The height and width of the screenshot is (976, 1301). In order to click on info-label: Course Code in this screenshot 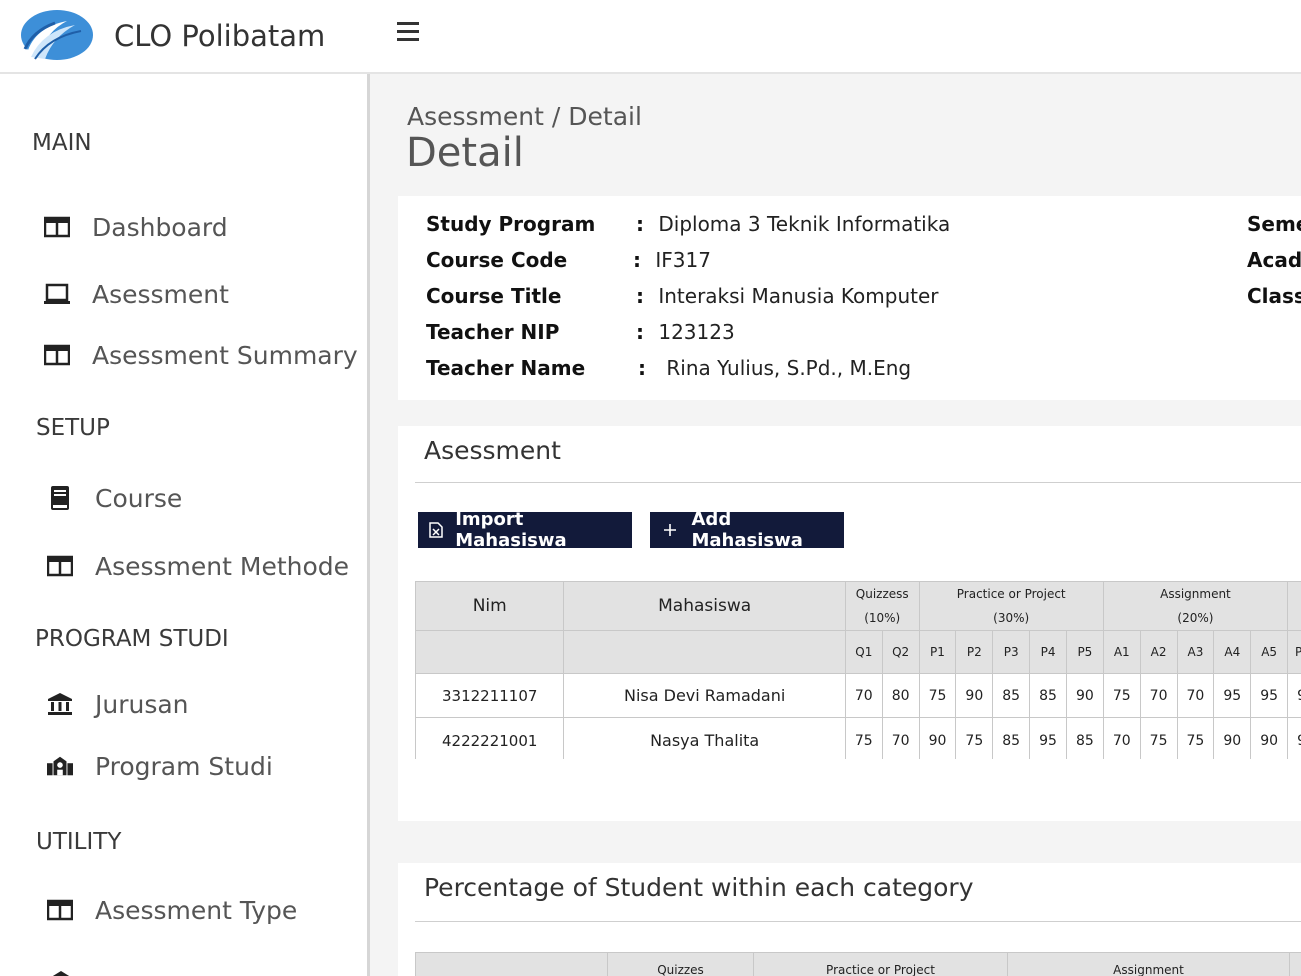, I will do `click(497, 260)`.